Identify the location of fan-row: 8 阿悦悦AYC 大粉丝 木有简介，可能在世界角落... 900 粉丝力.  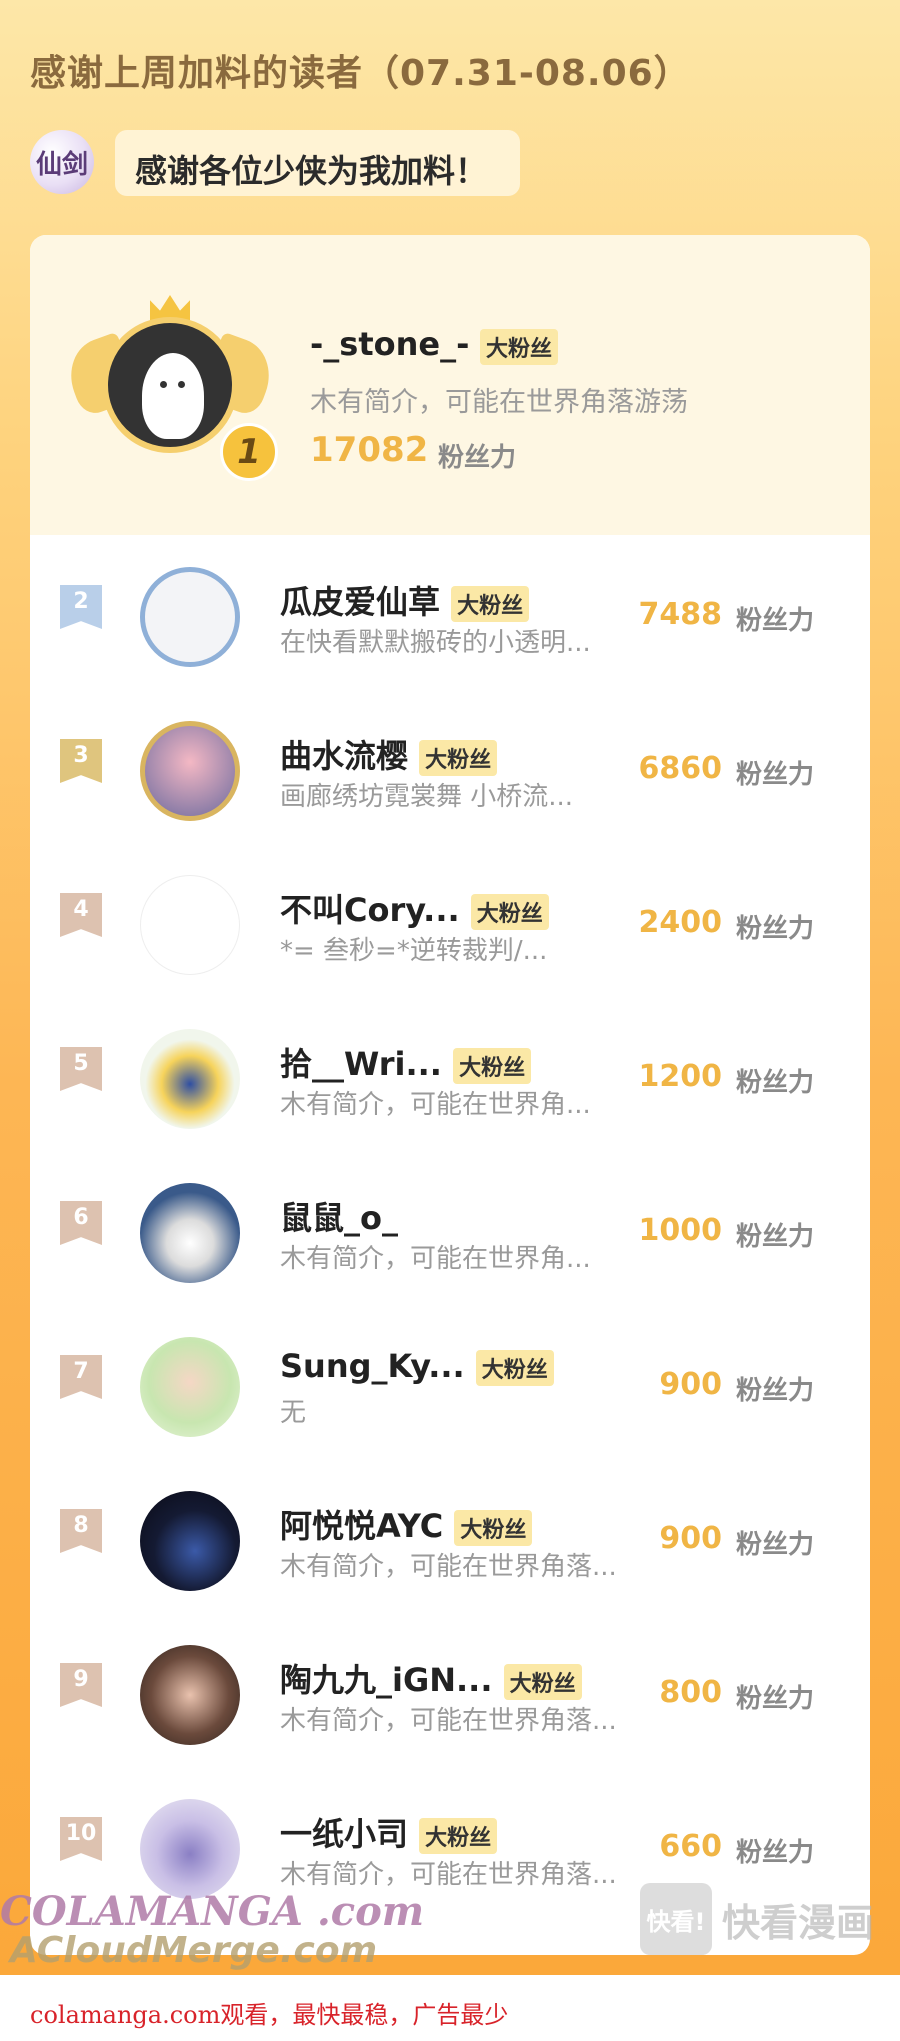
(450, 1536).